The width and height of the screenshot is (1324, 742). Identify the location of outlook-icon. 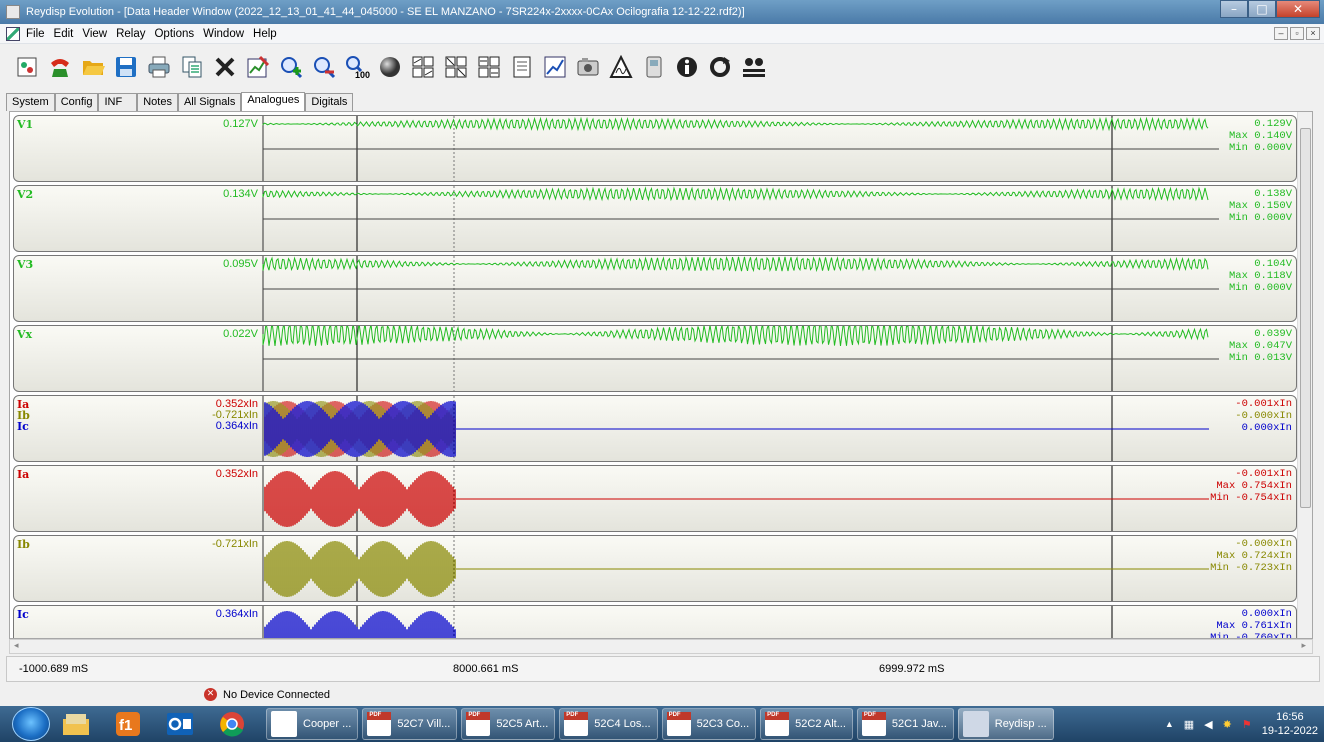
(180, 724).